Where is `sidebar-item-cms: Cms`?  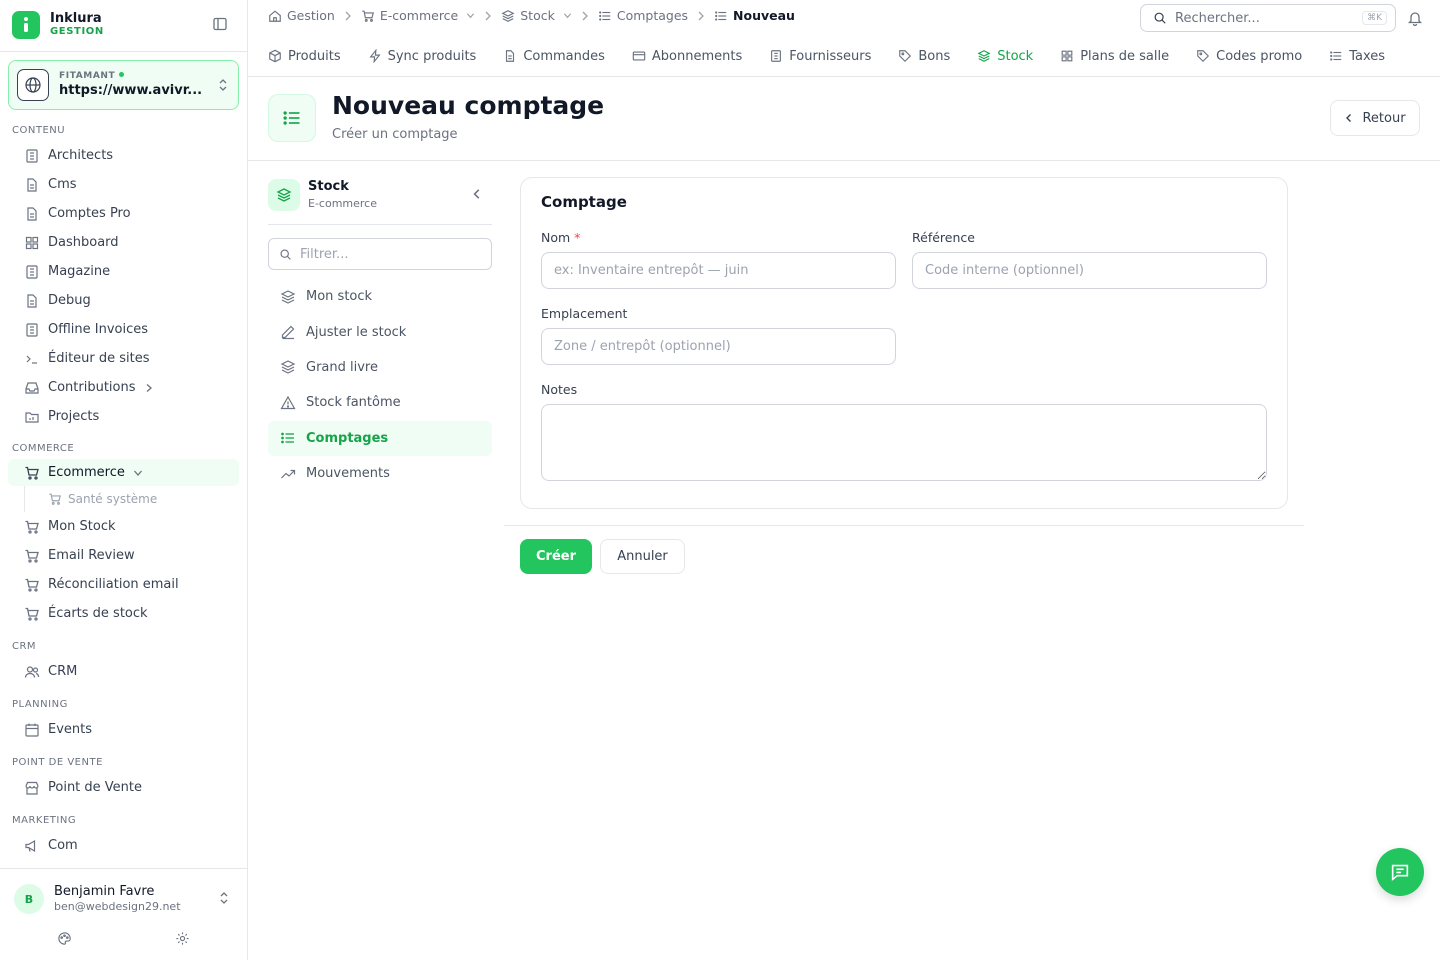 sidebar-item-cms: Cms is located at coordinates (123, 184).